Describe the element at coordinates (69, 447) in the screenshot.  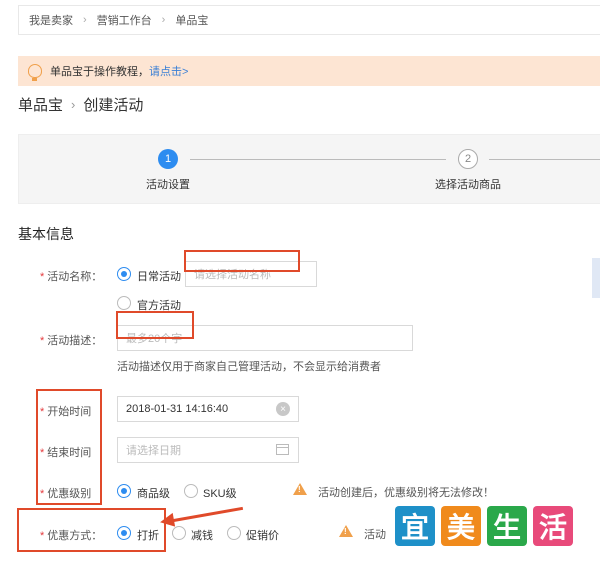
I see `annotation-box-labels` at that location.